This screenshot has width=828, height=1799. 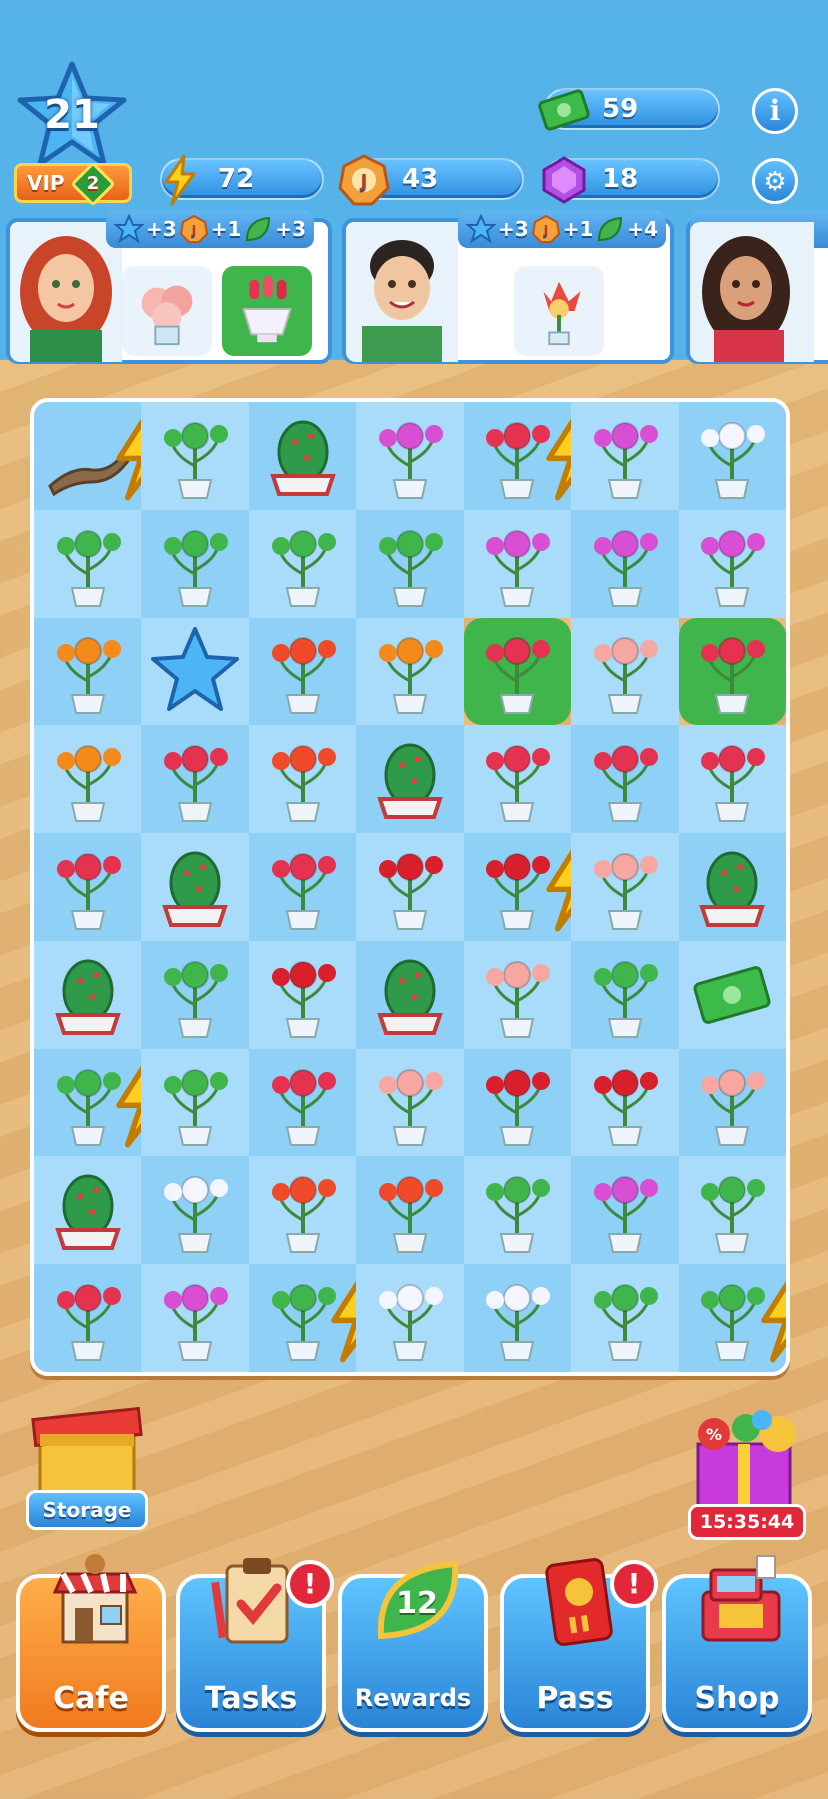 What do you see at coordinates (169, 287) in the screenshot?
I see `order-card: +3 J +1 +3` at bounding box center [169, 287].